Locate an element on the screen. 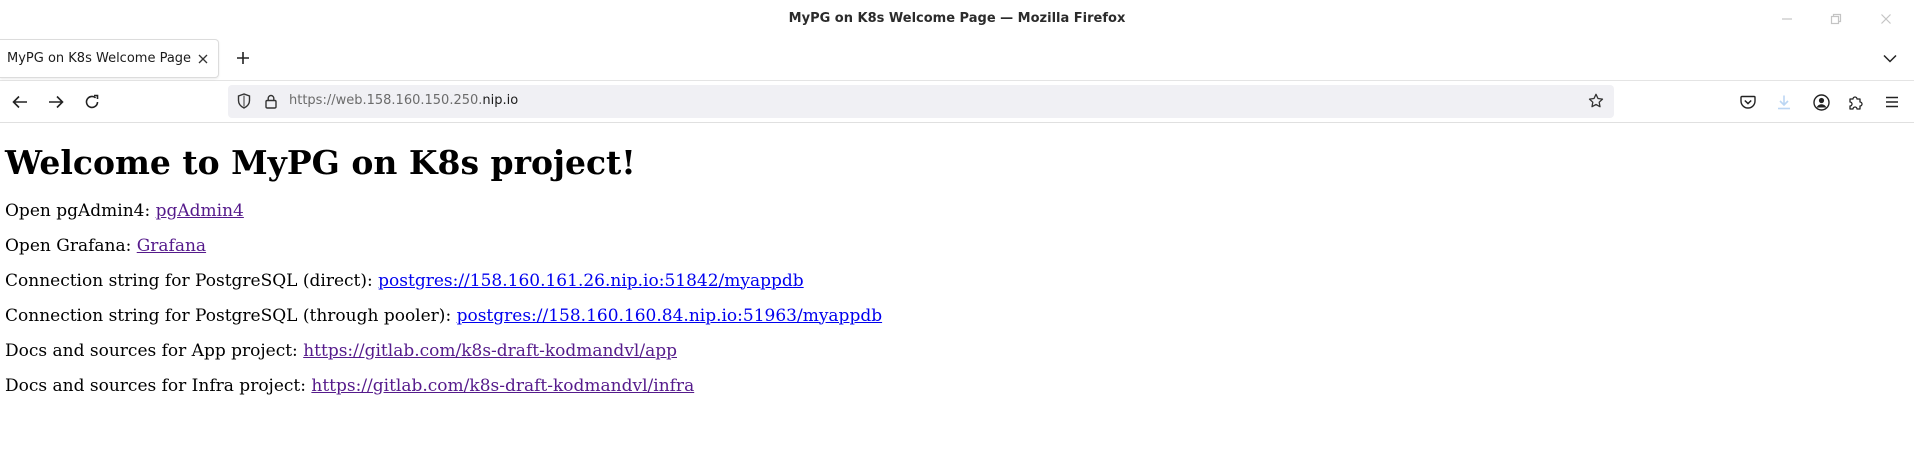 The height and width of the screenshot is (454, 1914). navigation-toolbar: https://web.158.160.150.250.nip.io is located at coordinates (957, 102).